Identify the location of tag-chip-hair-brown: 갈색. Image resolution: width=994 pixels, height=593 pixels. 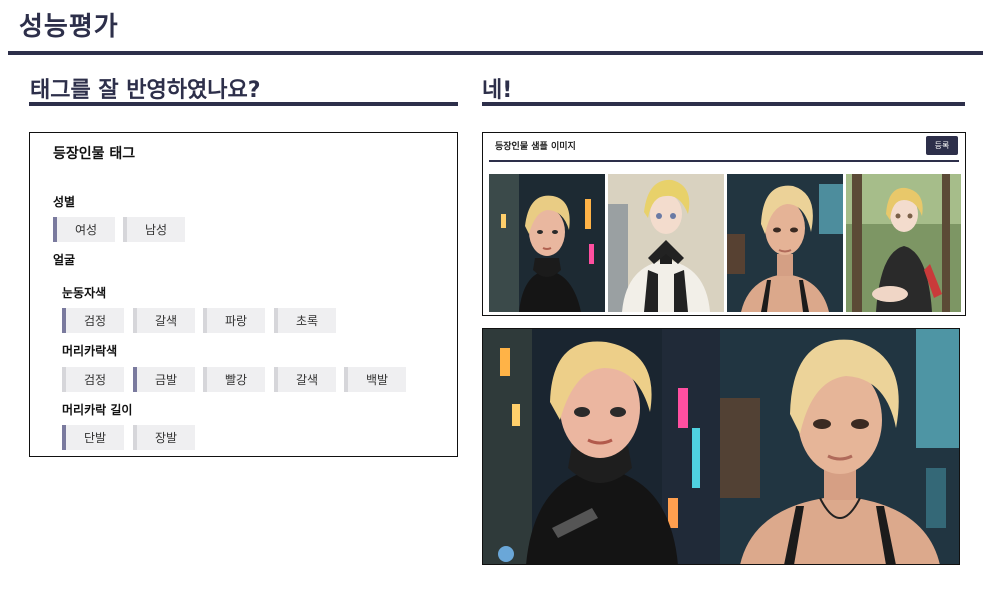
(305, 379).